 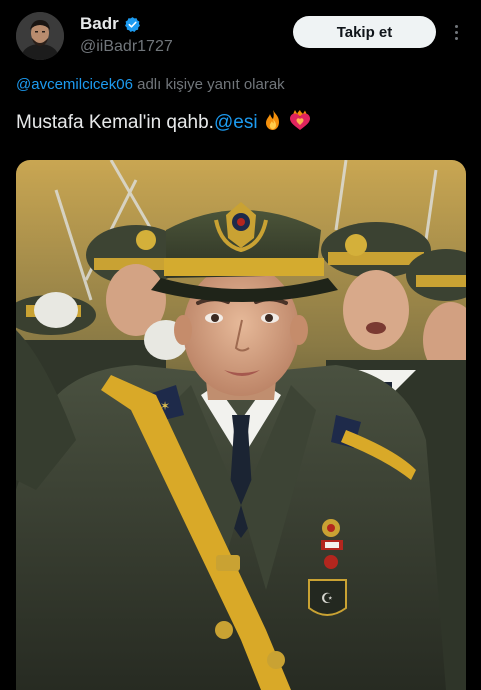 What do you see at coordinates (456, 32) in the screenshot?
I see `more-options-icon` at bounding box center [456, 32].